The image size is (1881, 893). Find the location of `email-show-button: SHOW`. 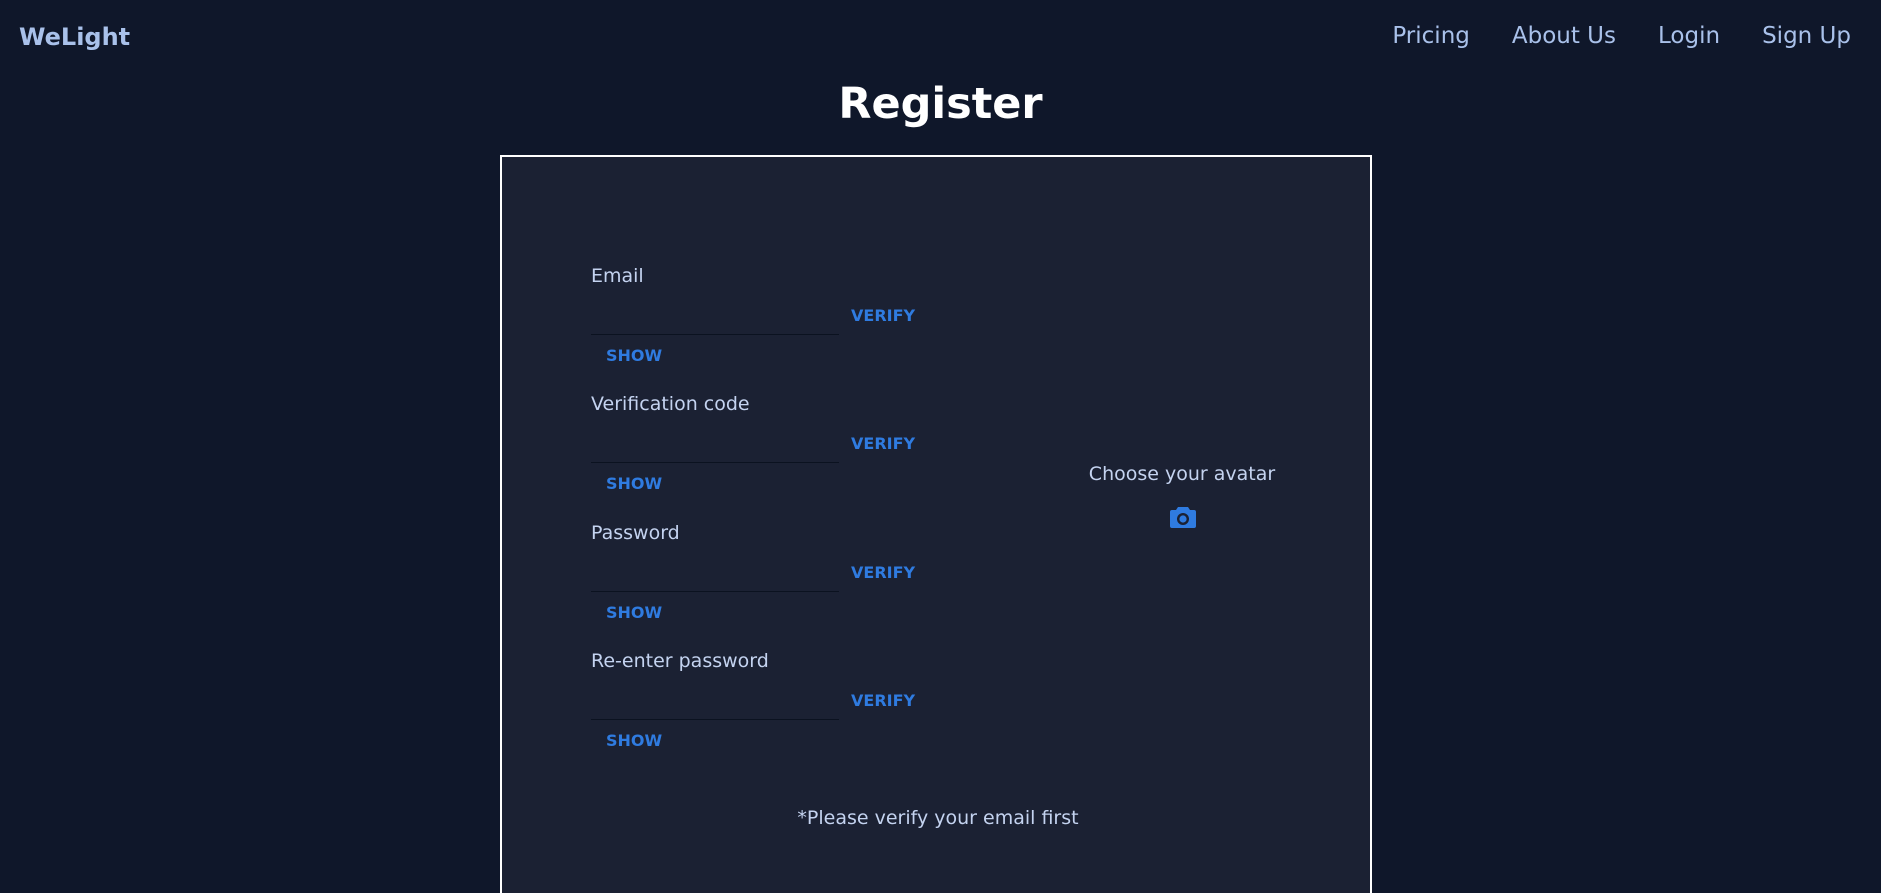

email-show-button: SHOW is located at coordinates (634, 356).